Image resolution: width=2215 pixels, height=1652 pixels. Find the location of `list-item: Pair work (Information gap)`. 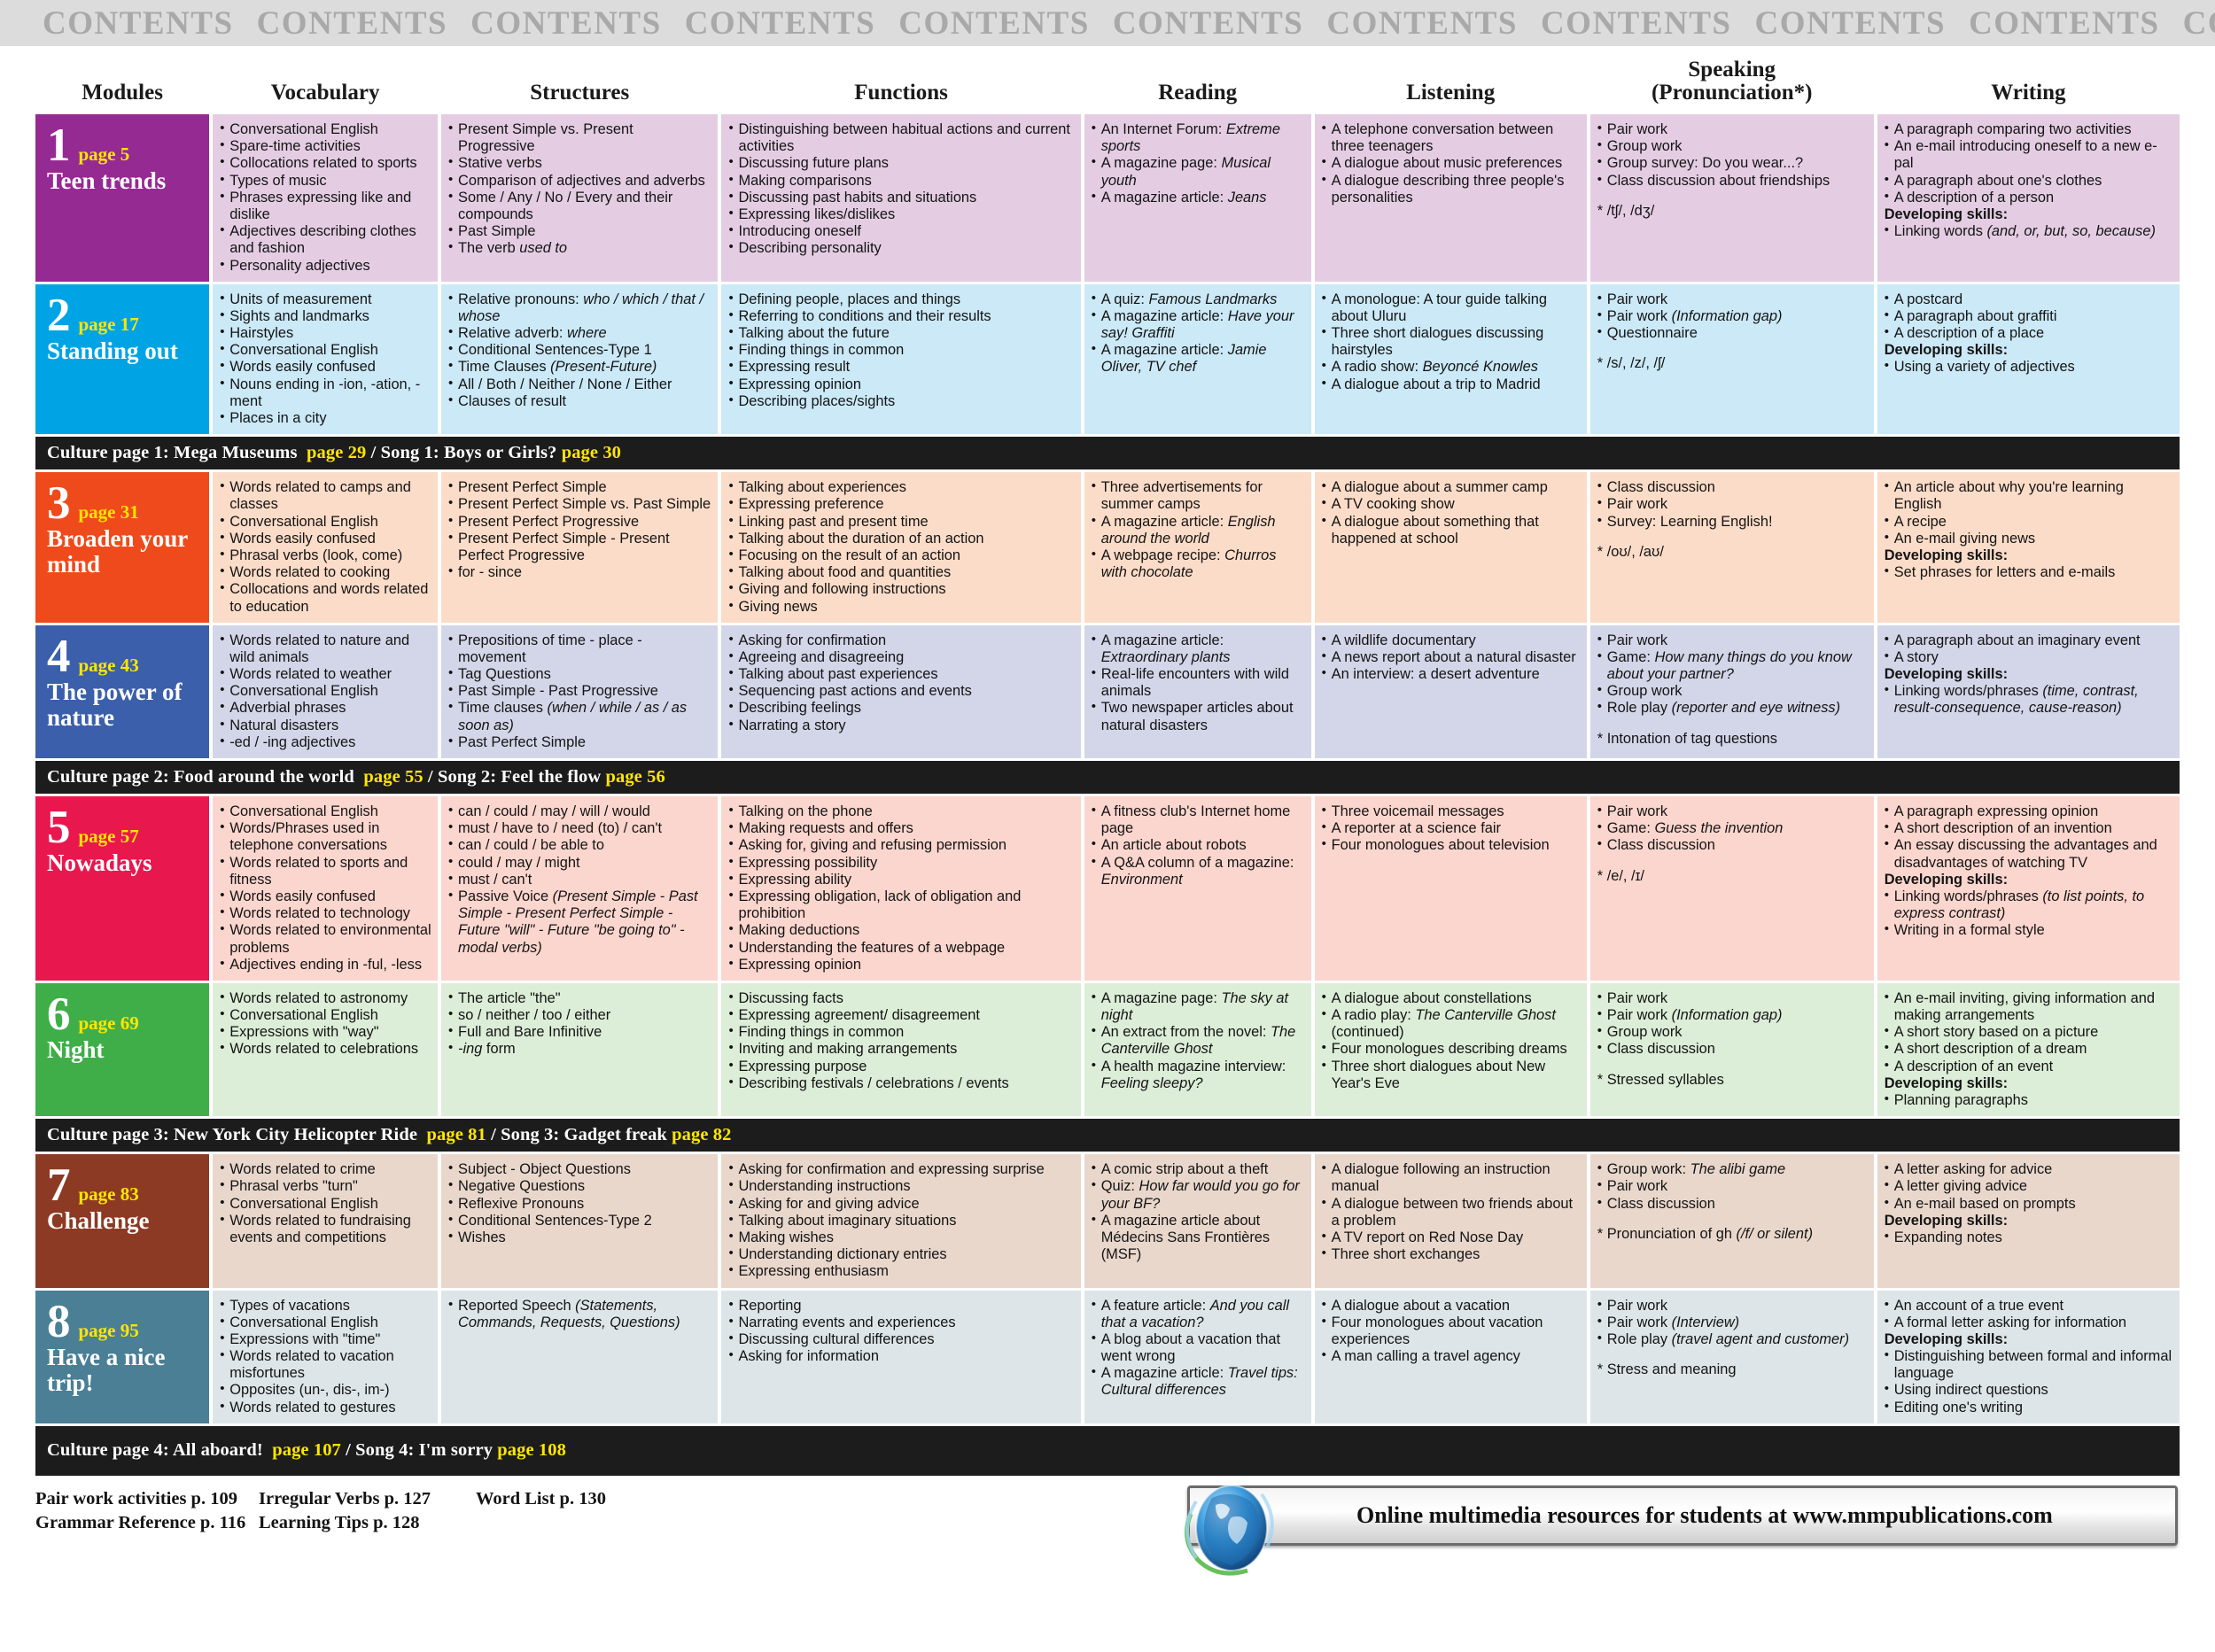

list-item: Pair work (Information gap) is located at coordinates (1732, 316).